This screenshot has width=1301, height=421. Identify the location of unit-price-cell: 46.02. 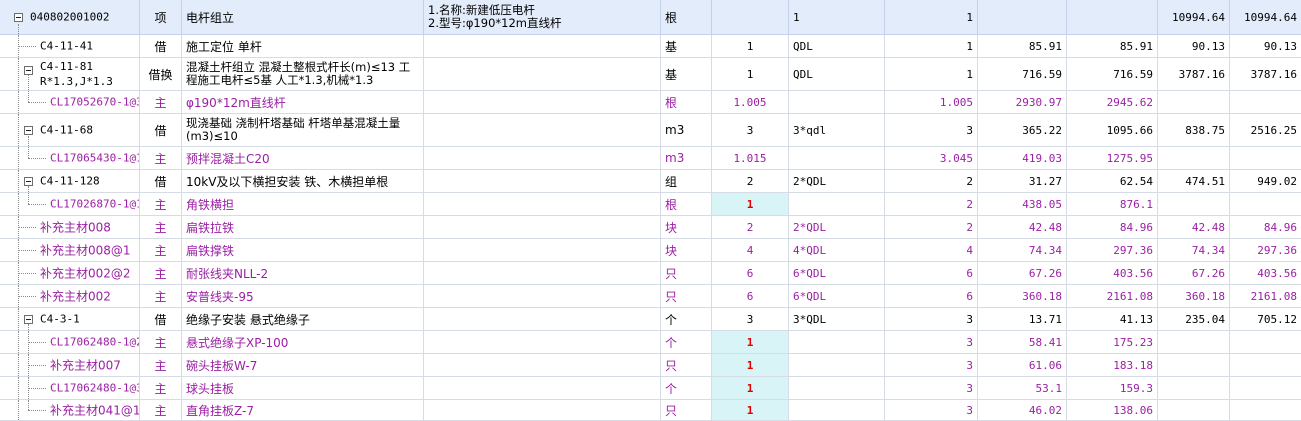
(1022, 410).